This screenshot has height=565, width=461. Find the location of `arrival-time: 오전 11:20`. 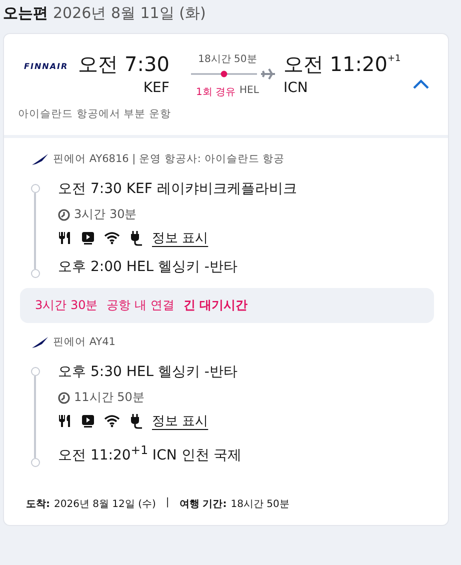

arrival-time: 오전 11:20 is located at coordinates (335, 64).